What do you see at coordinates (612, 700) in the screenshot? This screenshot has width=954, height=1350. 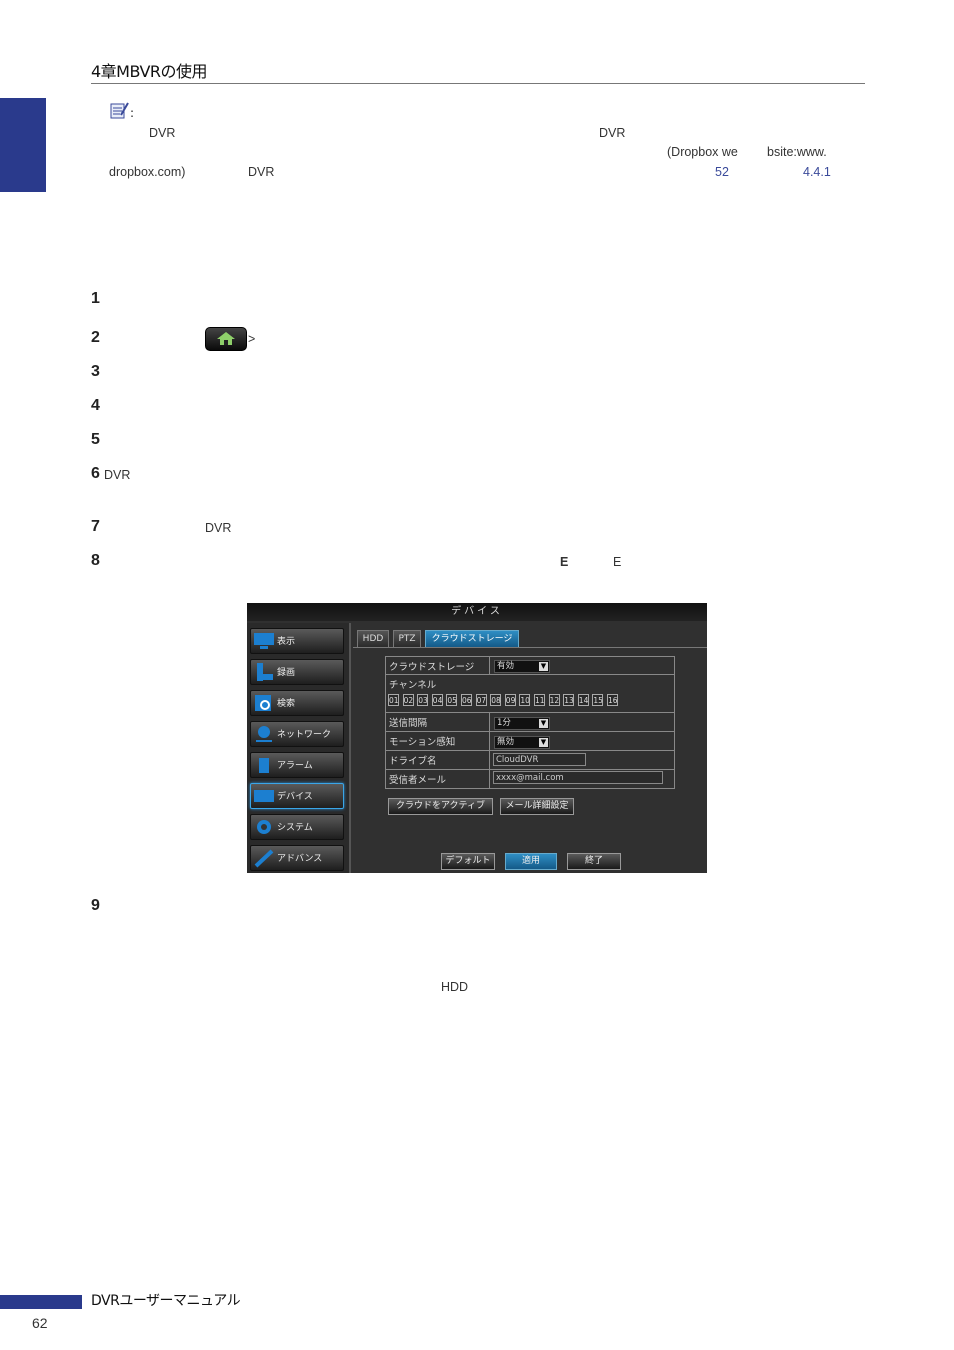 I see `channel-checkbox: 16` at bounding box center [612, 700].